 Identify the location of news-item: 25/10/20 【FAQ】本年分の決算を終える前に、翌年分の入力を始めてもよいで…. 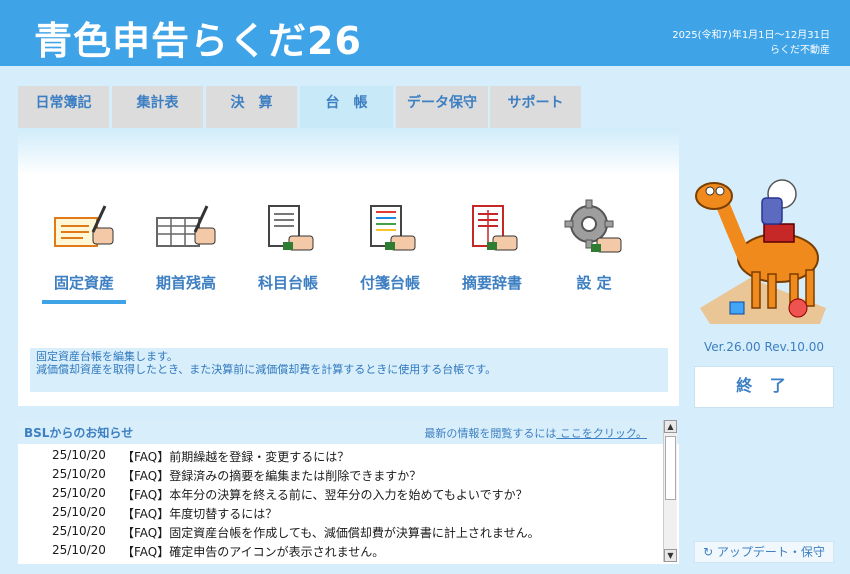
(338, 493).